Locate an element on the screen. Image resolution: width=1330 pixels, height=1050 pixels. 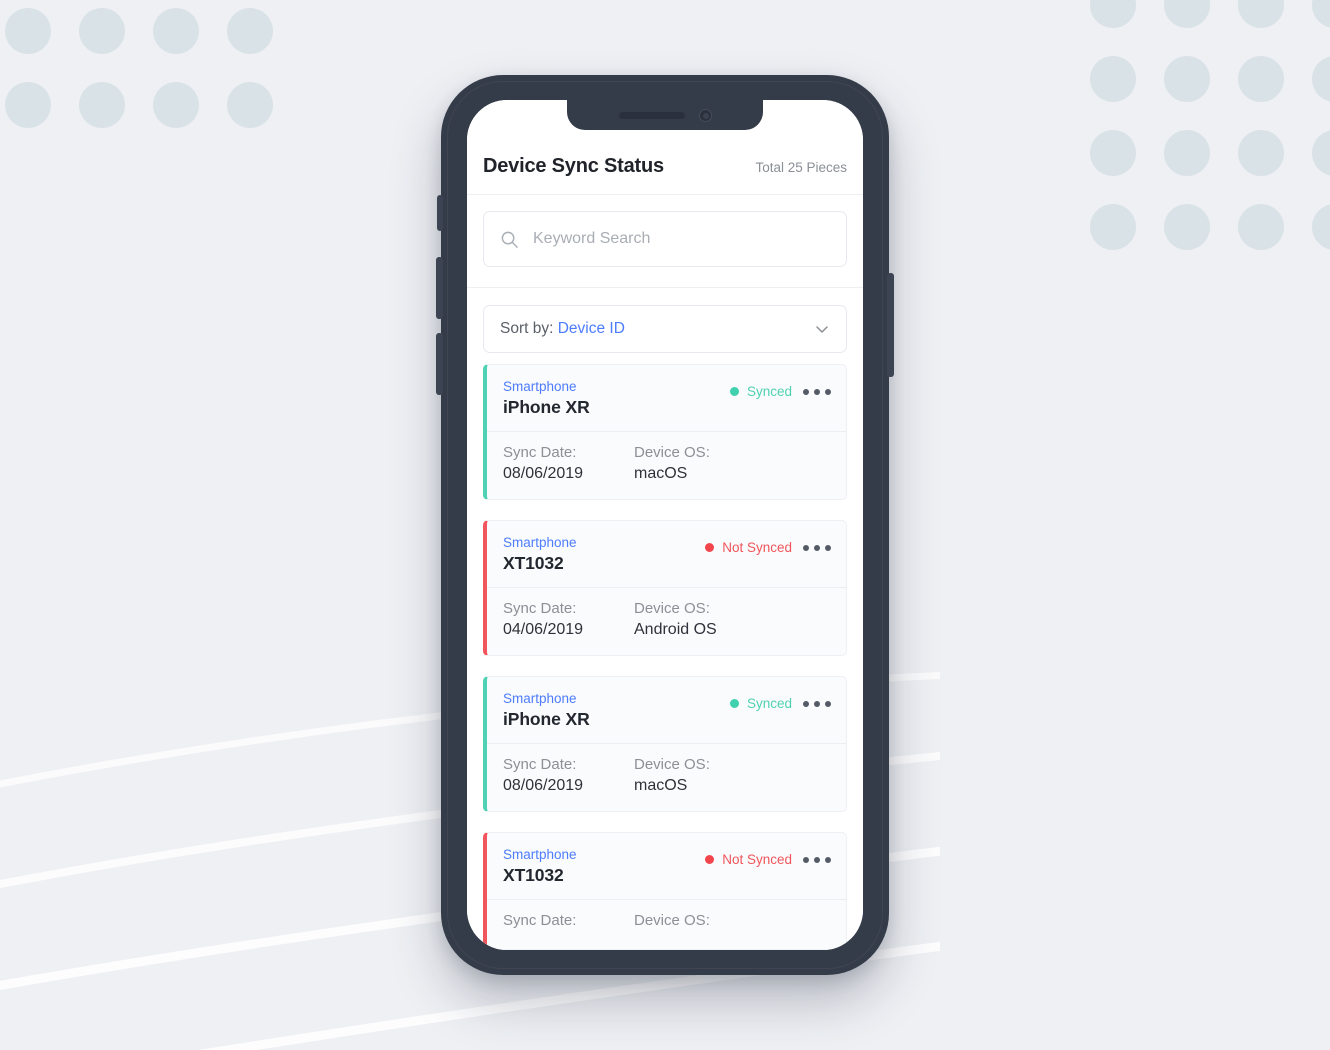
search-icon is located at coordinates (509, 239).